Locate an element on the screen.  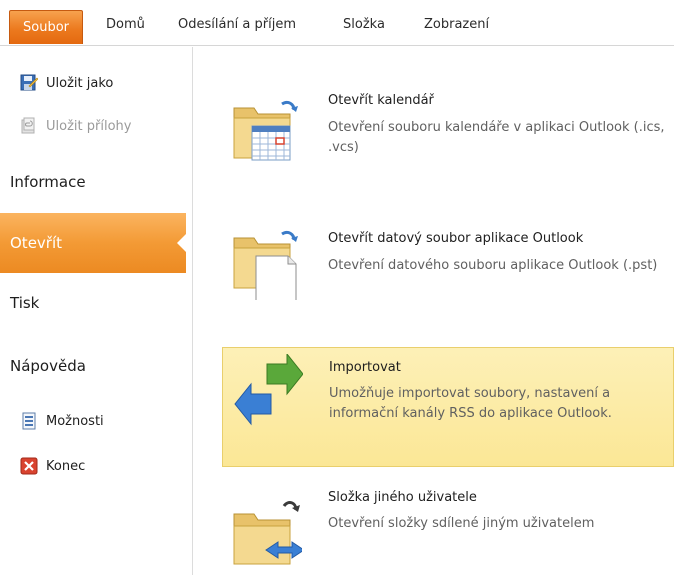
exit-label: Konec is located at coordinates (66, 466).